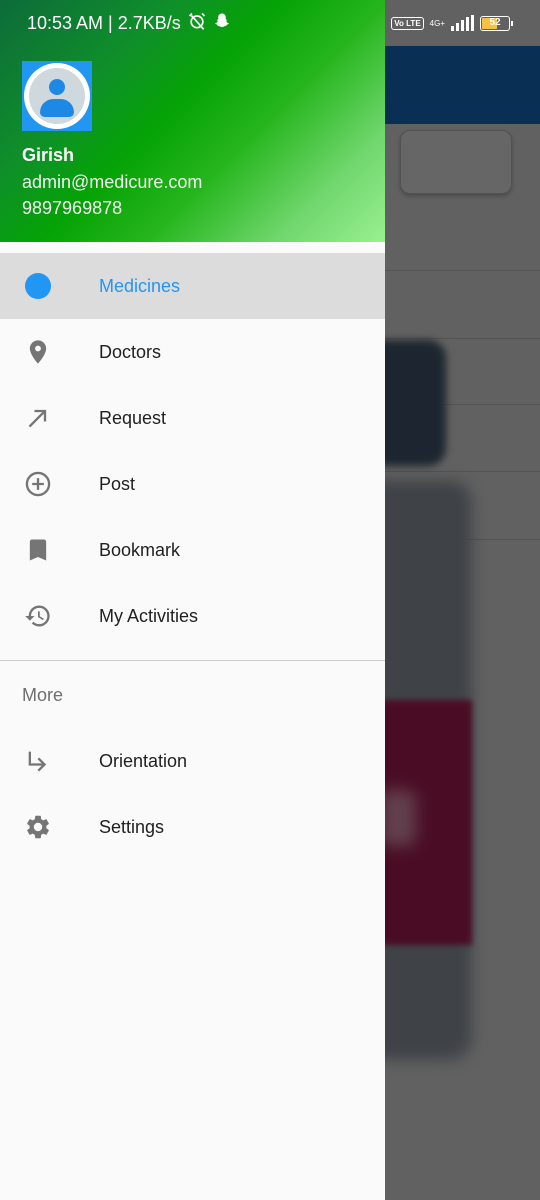 The width and height of the screenshot is (540, 1200). Describe the element at coordinates (192, 761) in the screenshot. I see `menu-item-orientation: Orientation` at that location.